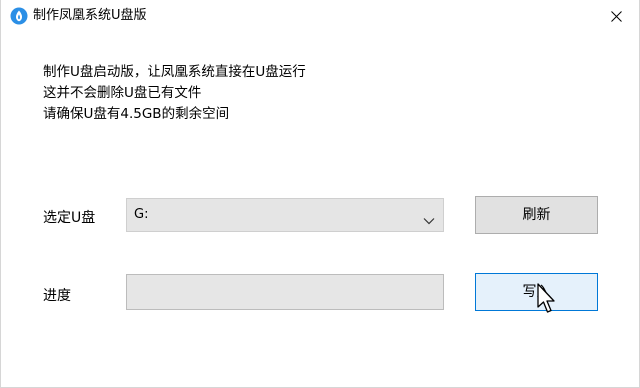  Describe the element at coordinates (320, 16) in the screenshot. I see `title-bar: 制作凤凰系统U盘版` at that location.